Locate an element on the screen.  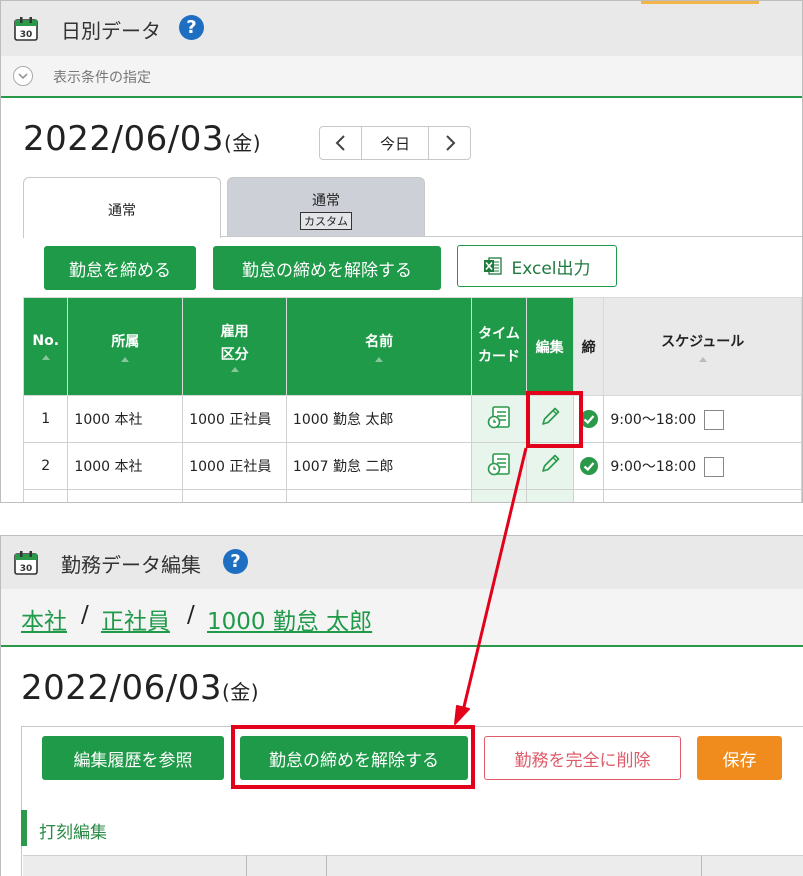
section-title: 打刻編集 is located at coordinates (73, 833).